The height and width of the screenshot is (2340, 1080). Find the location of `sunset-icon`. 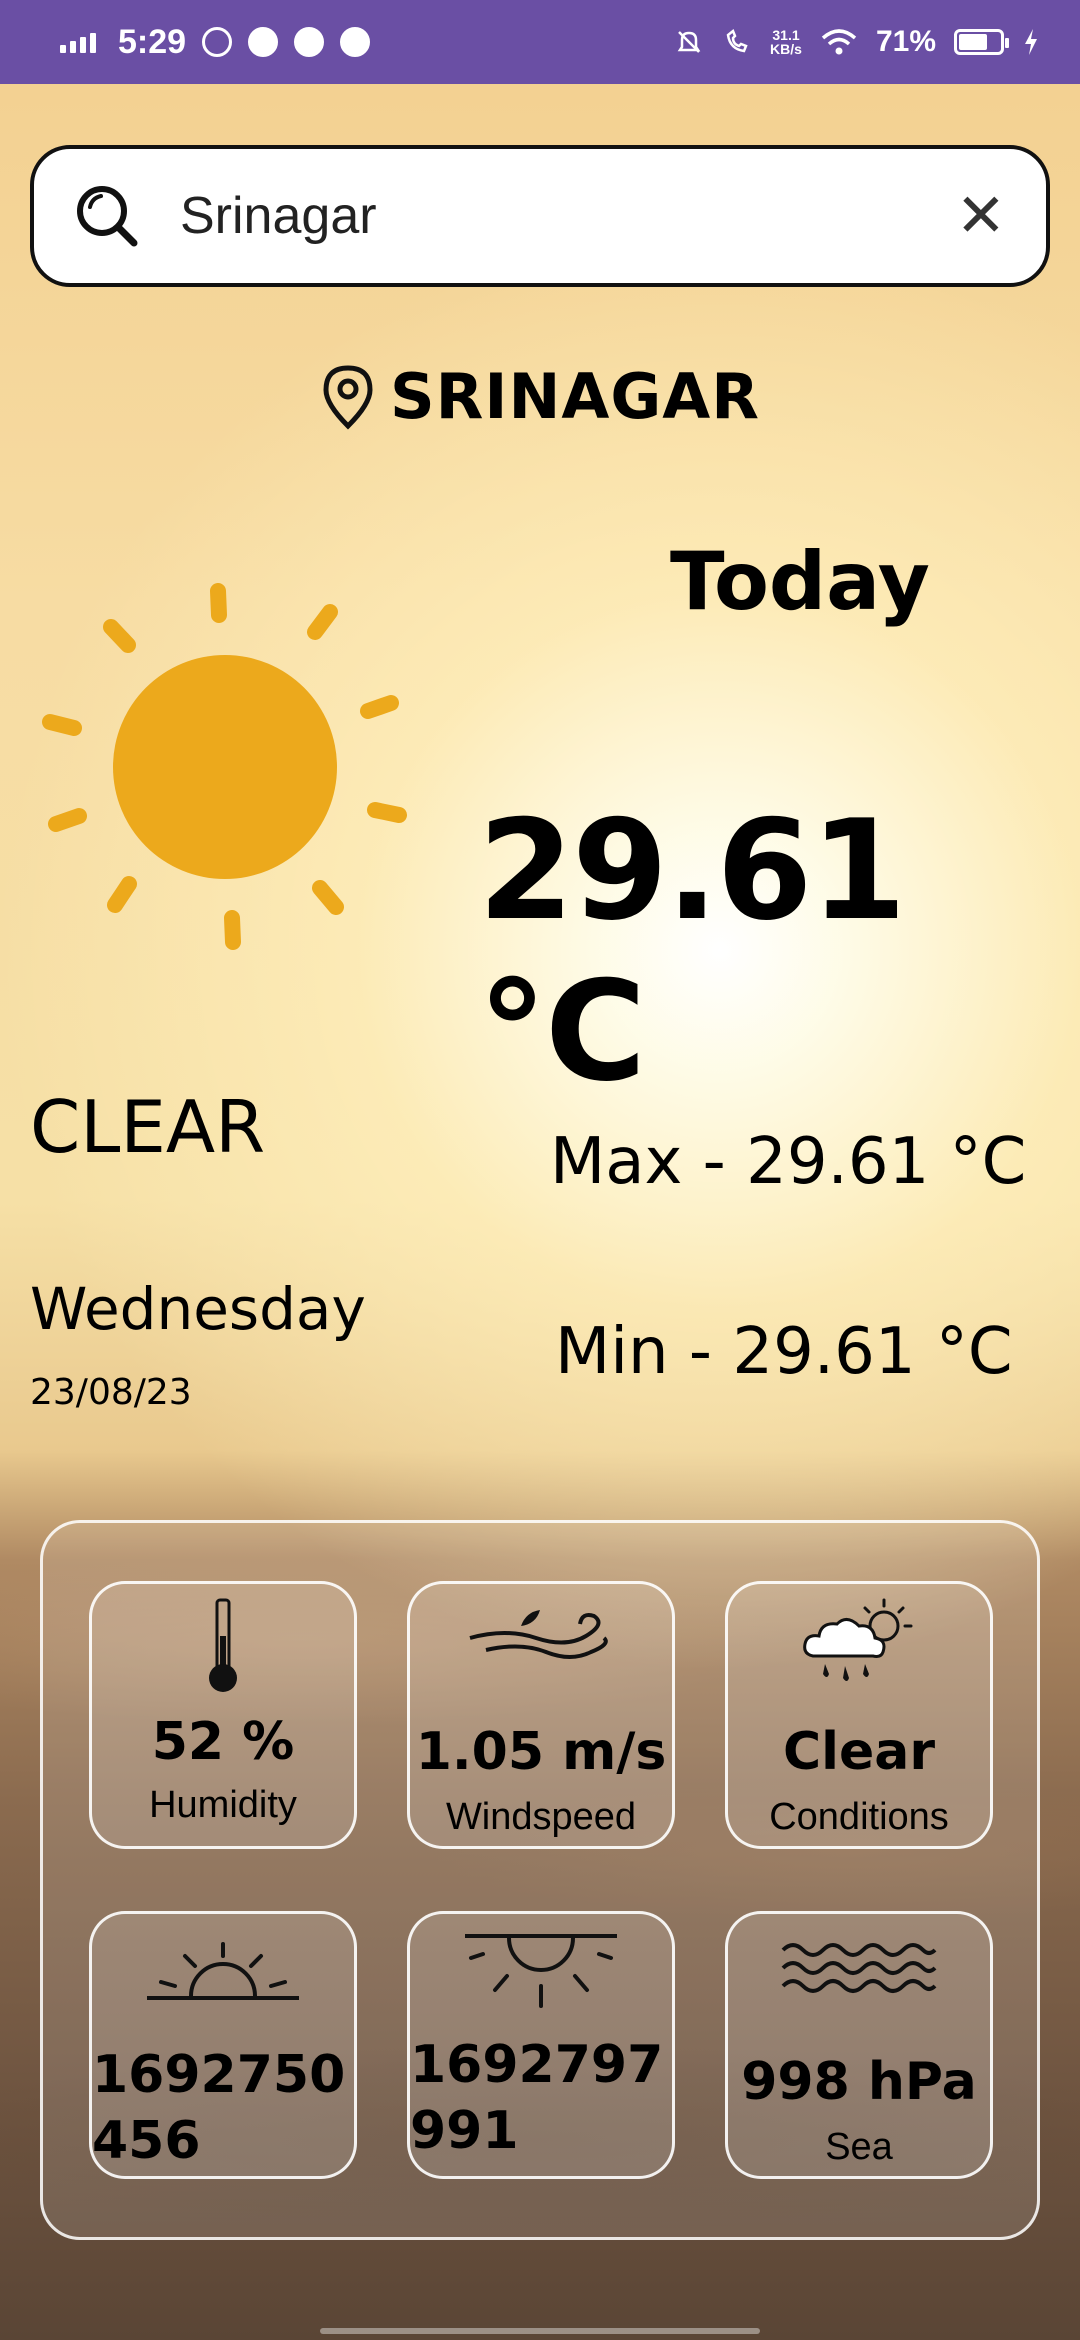

sunset-icon is located at coordinates (541, 1975).